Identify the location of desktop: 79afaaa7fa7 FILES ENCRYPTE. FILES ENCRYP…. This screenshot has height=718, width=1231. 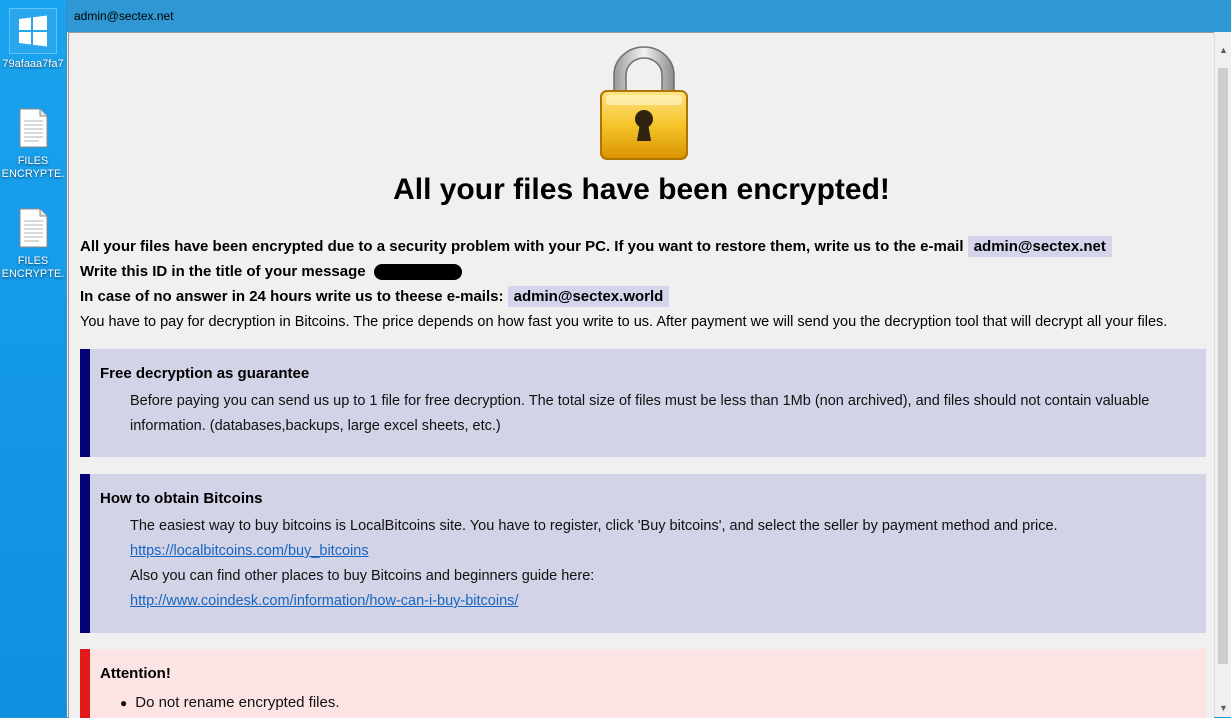
(33, 358).